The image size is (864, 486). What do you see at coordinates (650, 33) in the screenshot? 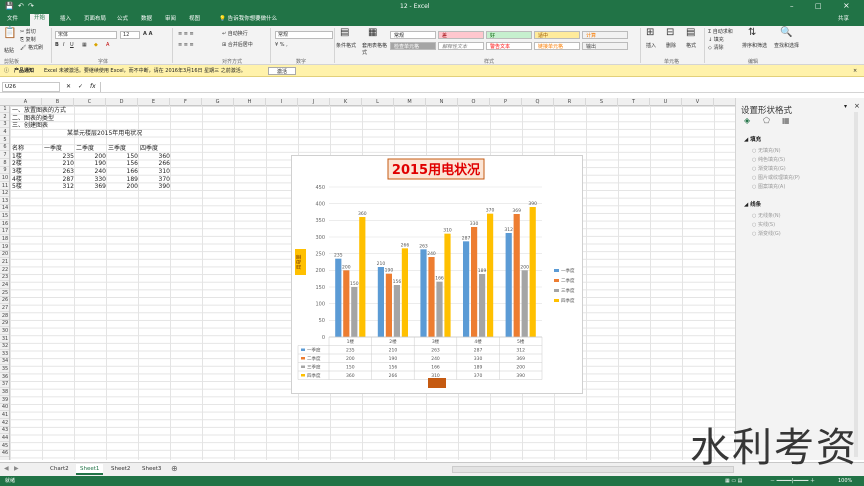
I see `insert-cells-icon: ⊞` at bounding box center [650, 33].